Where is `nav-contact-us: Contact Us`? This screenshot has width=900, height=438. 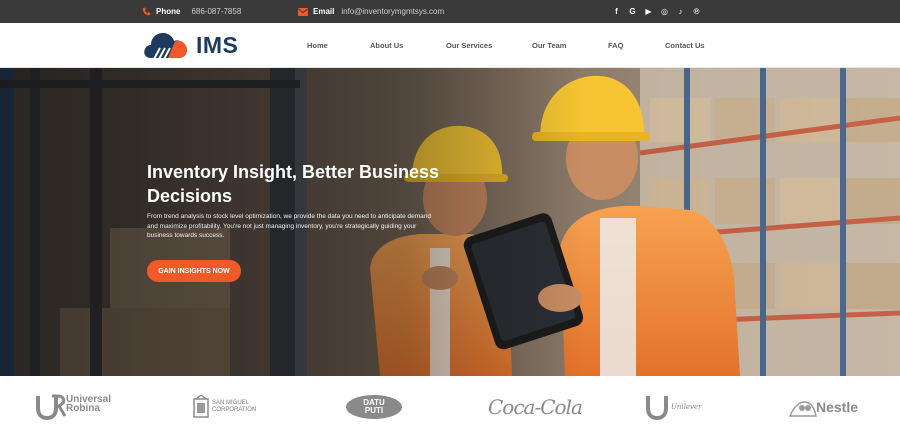 nav-contact-us: Contact Us is located at coordinates (685, 45).